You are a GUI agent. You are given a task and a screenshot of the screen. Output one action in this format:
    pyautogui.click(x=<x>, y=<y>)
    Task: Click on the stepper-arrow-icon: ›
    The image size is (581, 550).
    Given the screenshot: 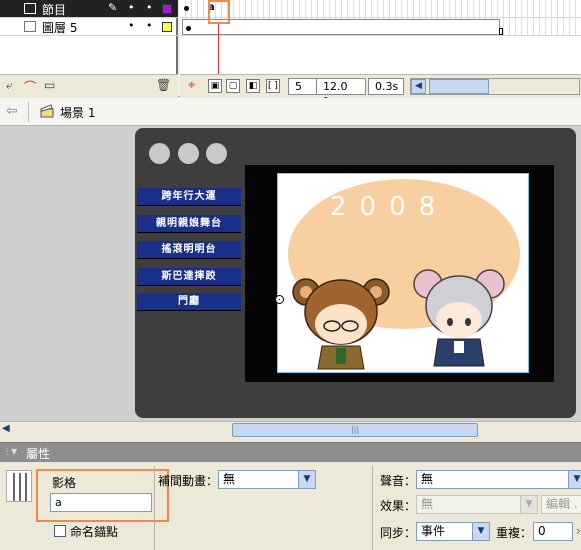 What is the action you would take?
    pyautogui.click(x=578, y=531)
    